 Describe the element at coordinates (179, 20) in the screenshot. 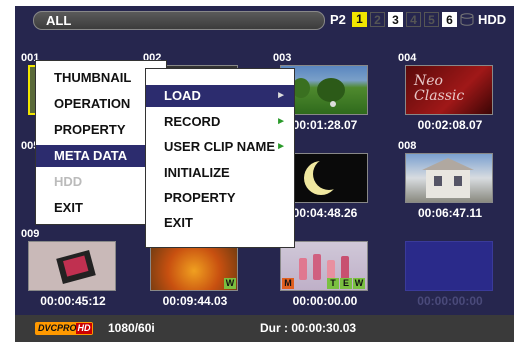

I see `mode-bar: ALL` at that location.